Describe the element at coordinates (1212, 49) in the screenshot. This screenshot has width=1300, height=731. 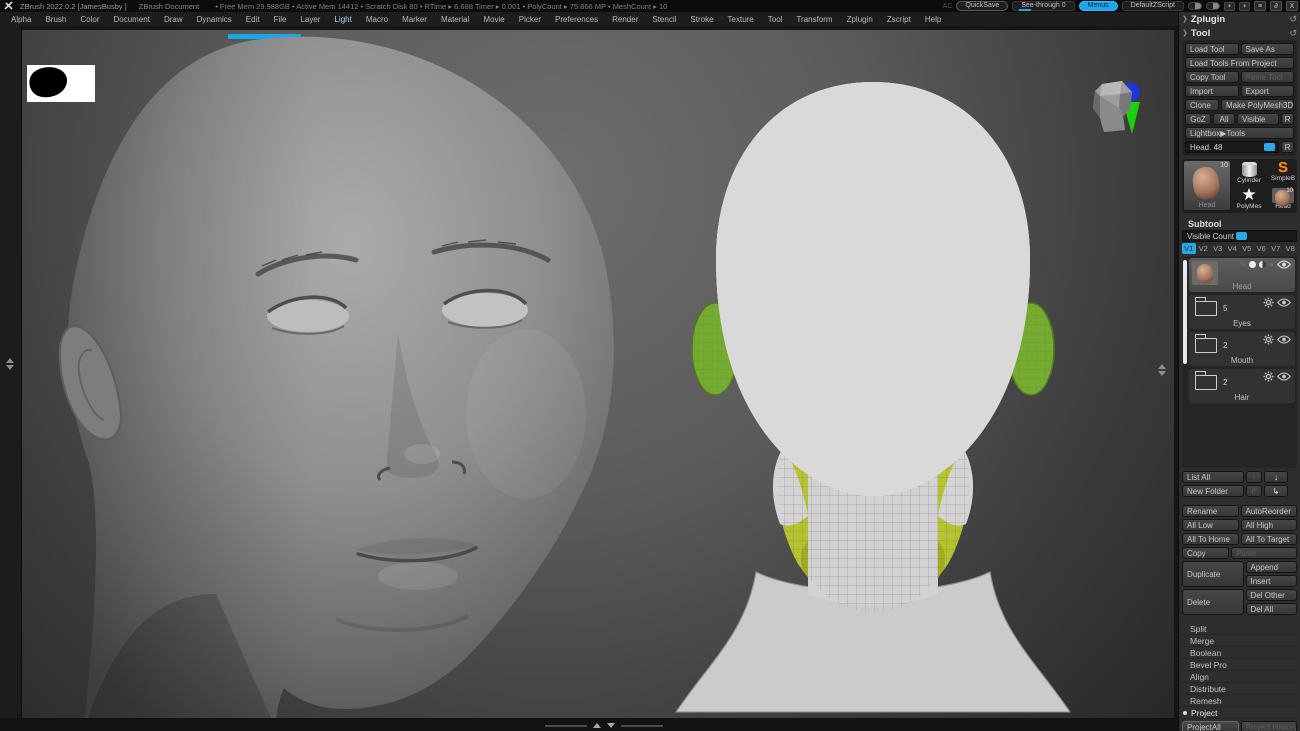
I see `load-tool-button: Load Tool` at that location.